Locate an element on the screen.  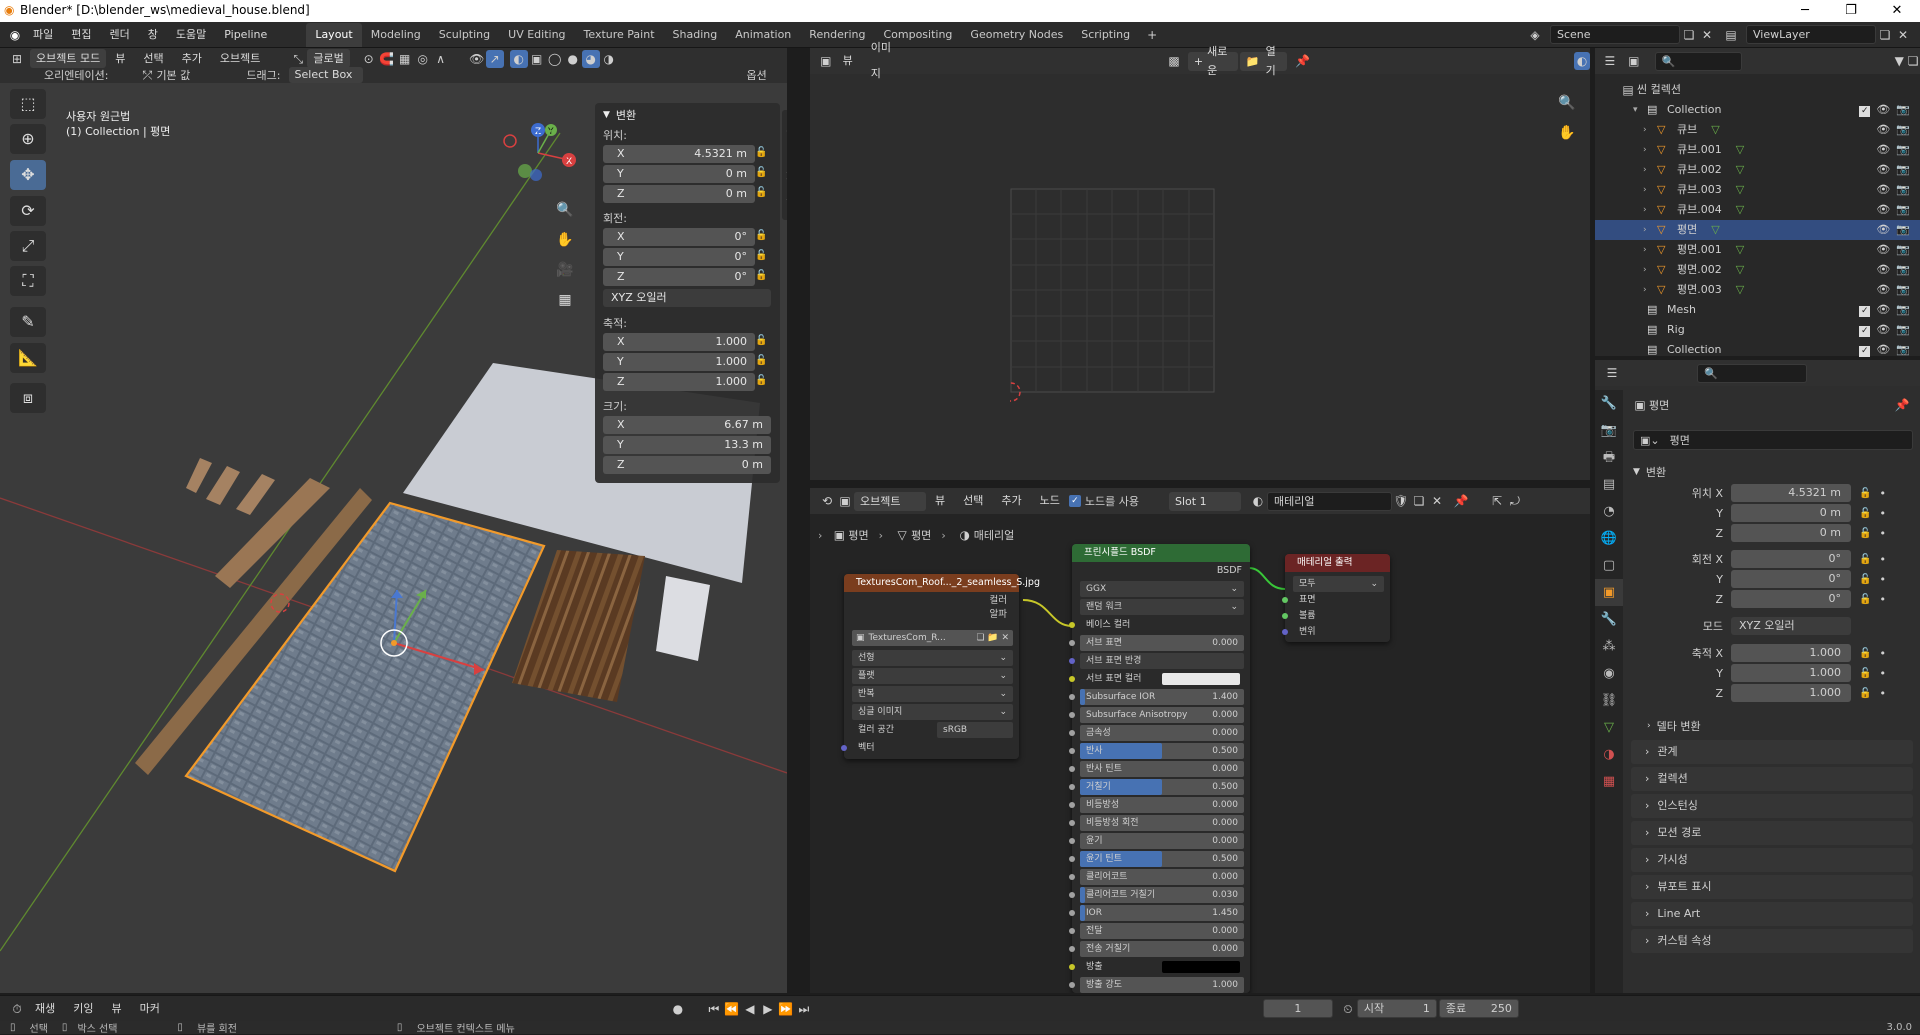
bsdf-input-row: 금속성 0.000 is located at coordinates (1156, 733).